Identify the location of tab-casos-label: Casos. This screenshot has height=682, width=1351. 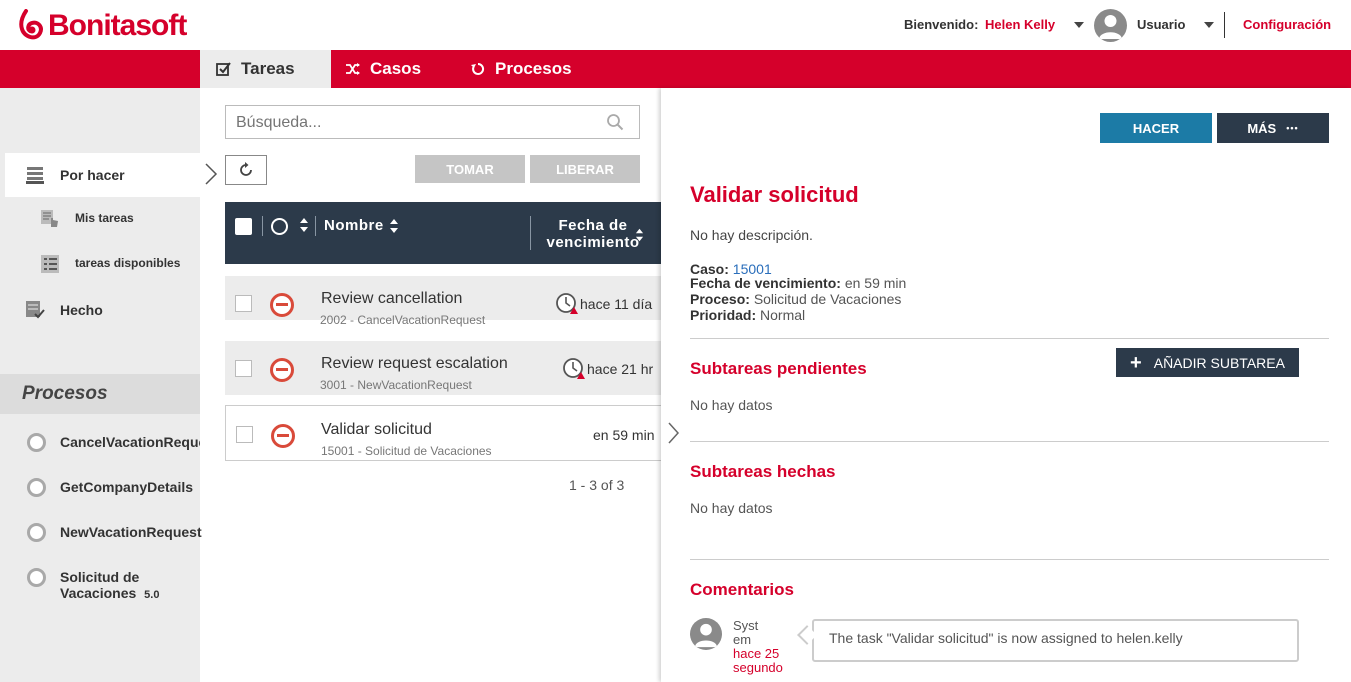
(396, 68).